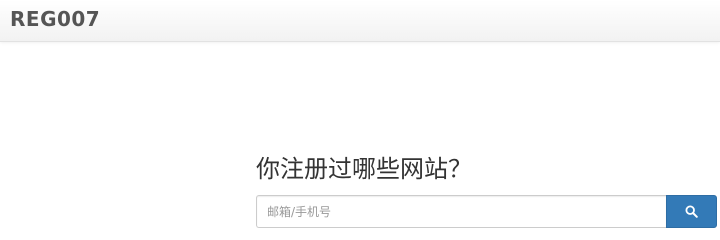 The height and width of the screenshot is (240, 720). I want to click on search-form, so click(486, 211).